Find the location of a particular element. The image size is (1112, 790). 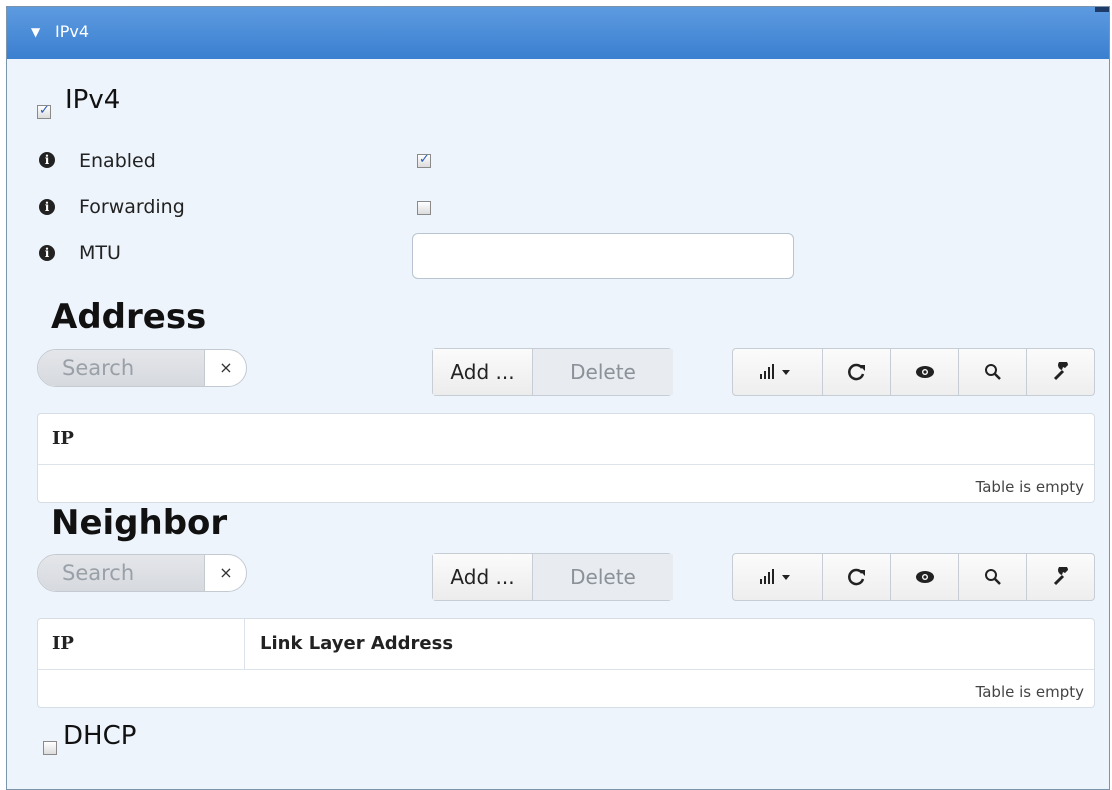

mtu-input is located at coordinates (603, 256).